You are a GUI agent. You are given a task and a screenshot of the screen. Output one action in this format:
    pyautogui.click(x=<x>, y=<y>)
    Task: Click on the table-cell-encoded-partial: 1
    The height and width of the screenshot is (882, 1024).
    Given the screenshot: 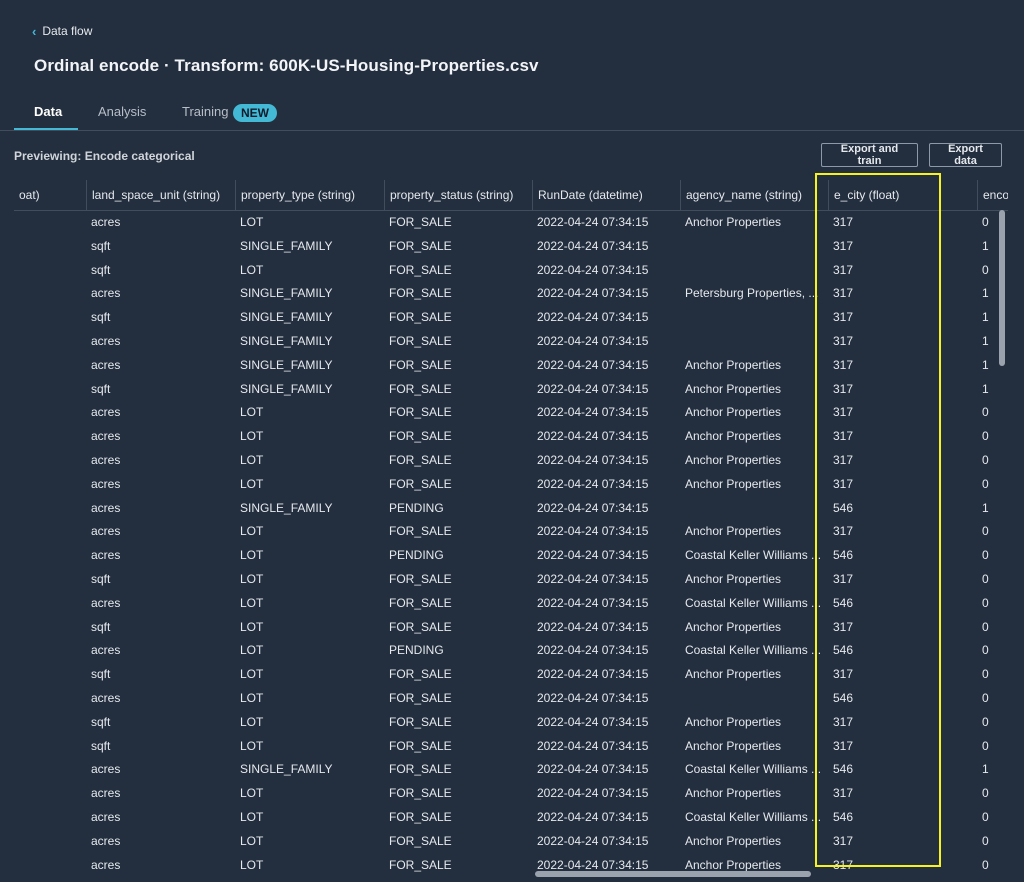 What is the action you would take?
    pyautogui.click(x=985, y=507)
    